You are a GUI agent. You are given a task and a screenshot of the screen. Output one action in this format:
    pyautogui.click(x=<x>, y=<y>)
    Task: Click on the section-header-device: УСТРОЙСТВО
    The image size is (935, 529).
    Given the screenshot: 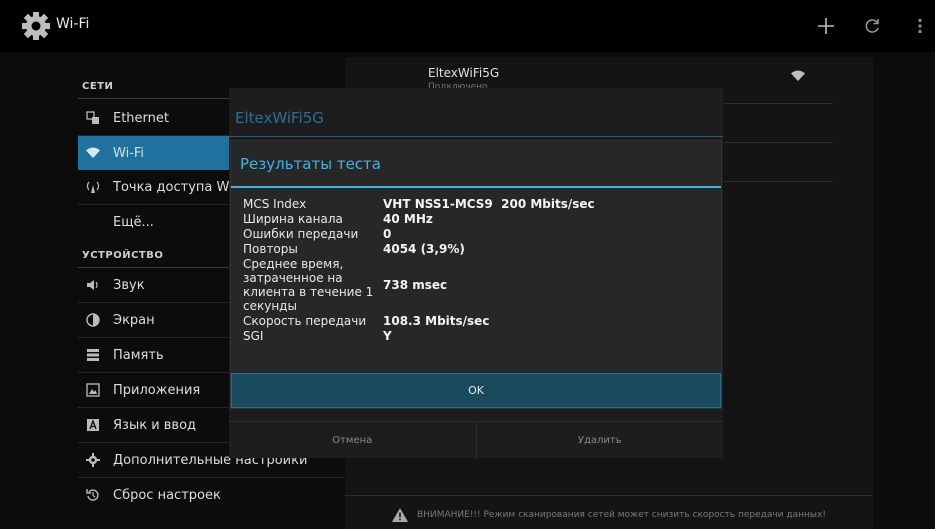 What is the action you would take?
    pyautogui.click(x=123, y=255)
    